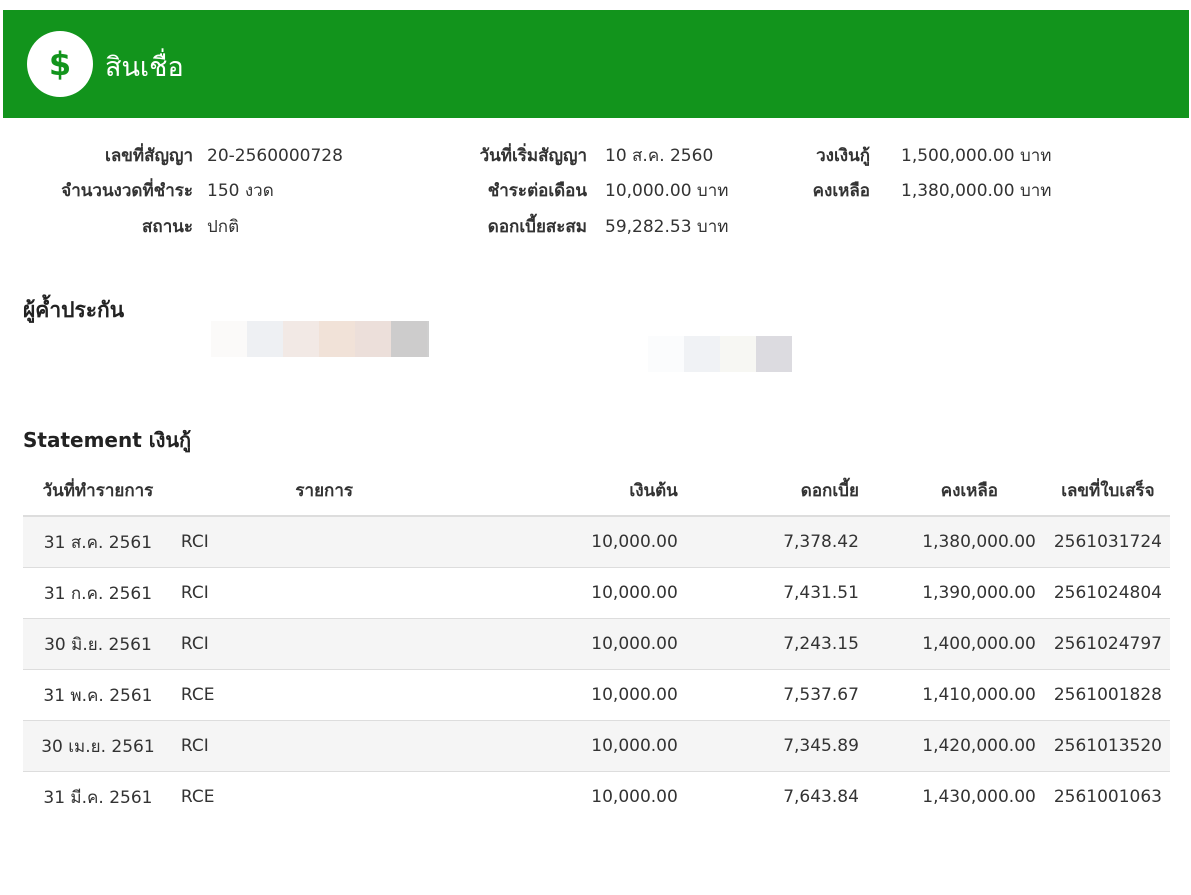 The image size is (1191, 895). I want to click on start-date-label: วันที่เริ่มสัญญา, so click(533, 156).